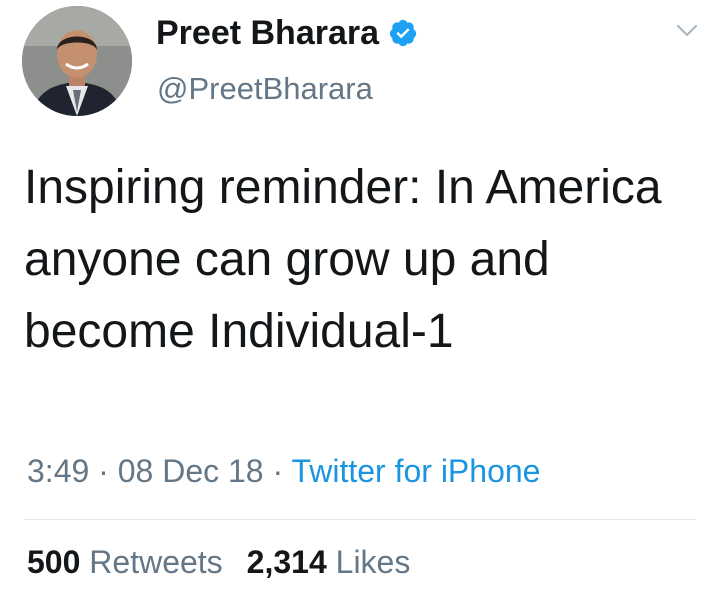 This screenshot has width=720, height=604. What do you see at coordinates (265, 89) in the screenshot?
I see `author-handle: @PreetBharara` at bounding box center [265, 89].